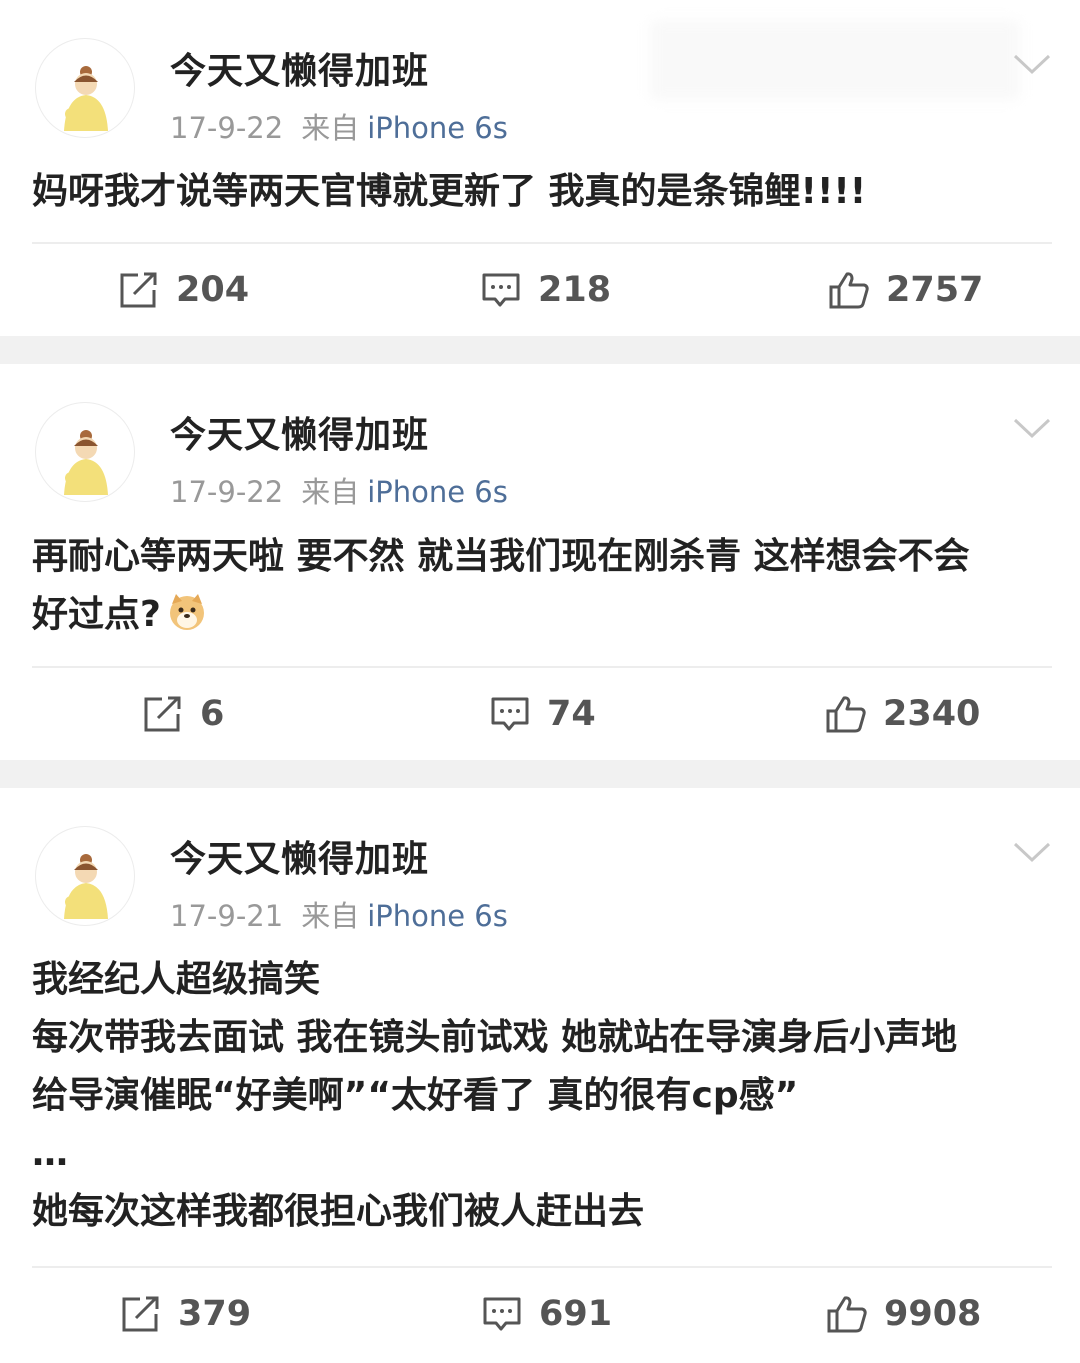 This screenshot has width=1080, height=1363. I want to click on post-line: 每次带我去面试 我在镜头前试戏 她就站在导演身后小声地, so click(495, 1037).